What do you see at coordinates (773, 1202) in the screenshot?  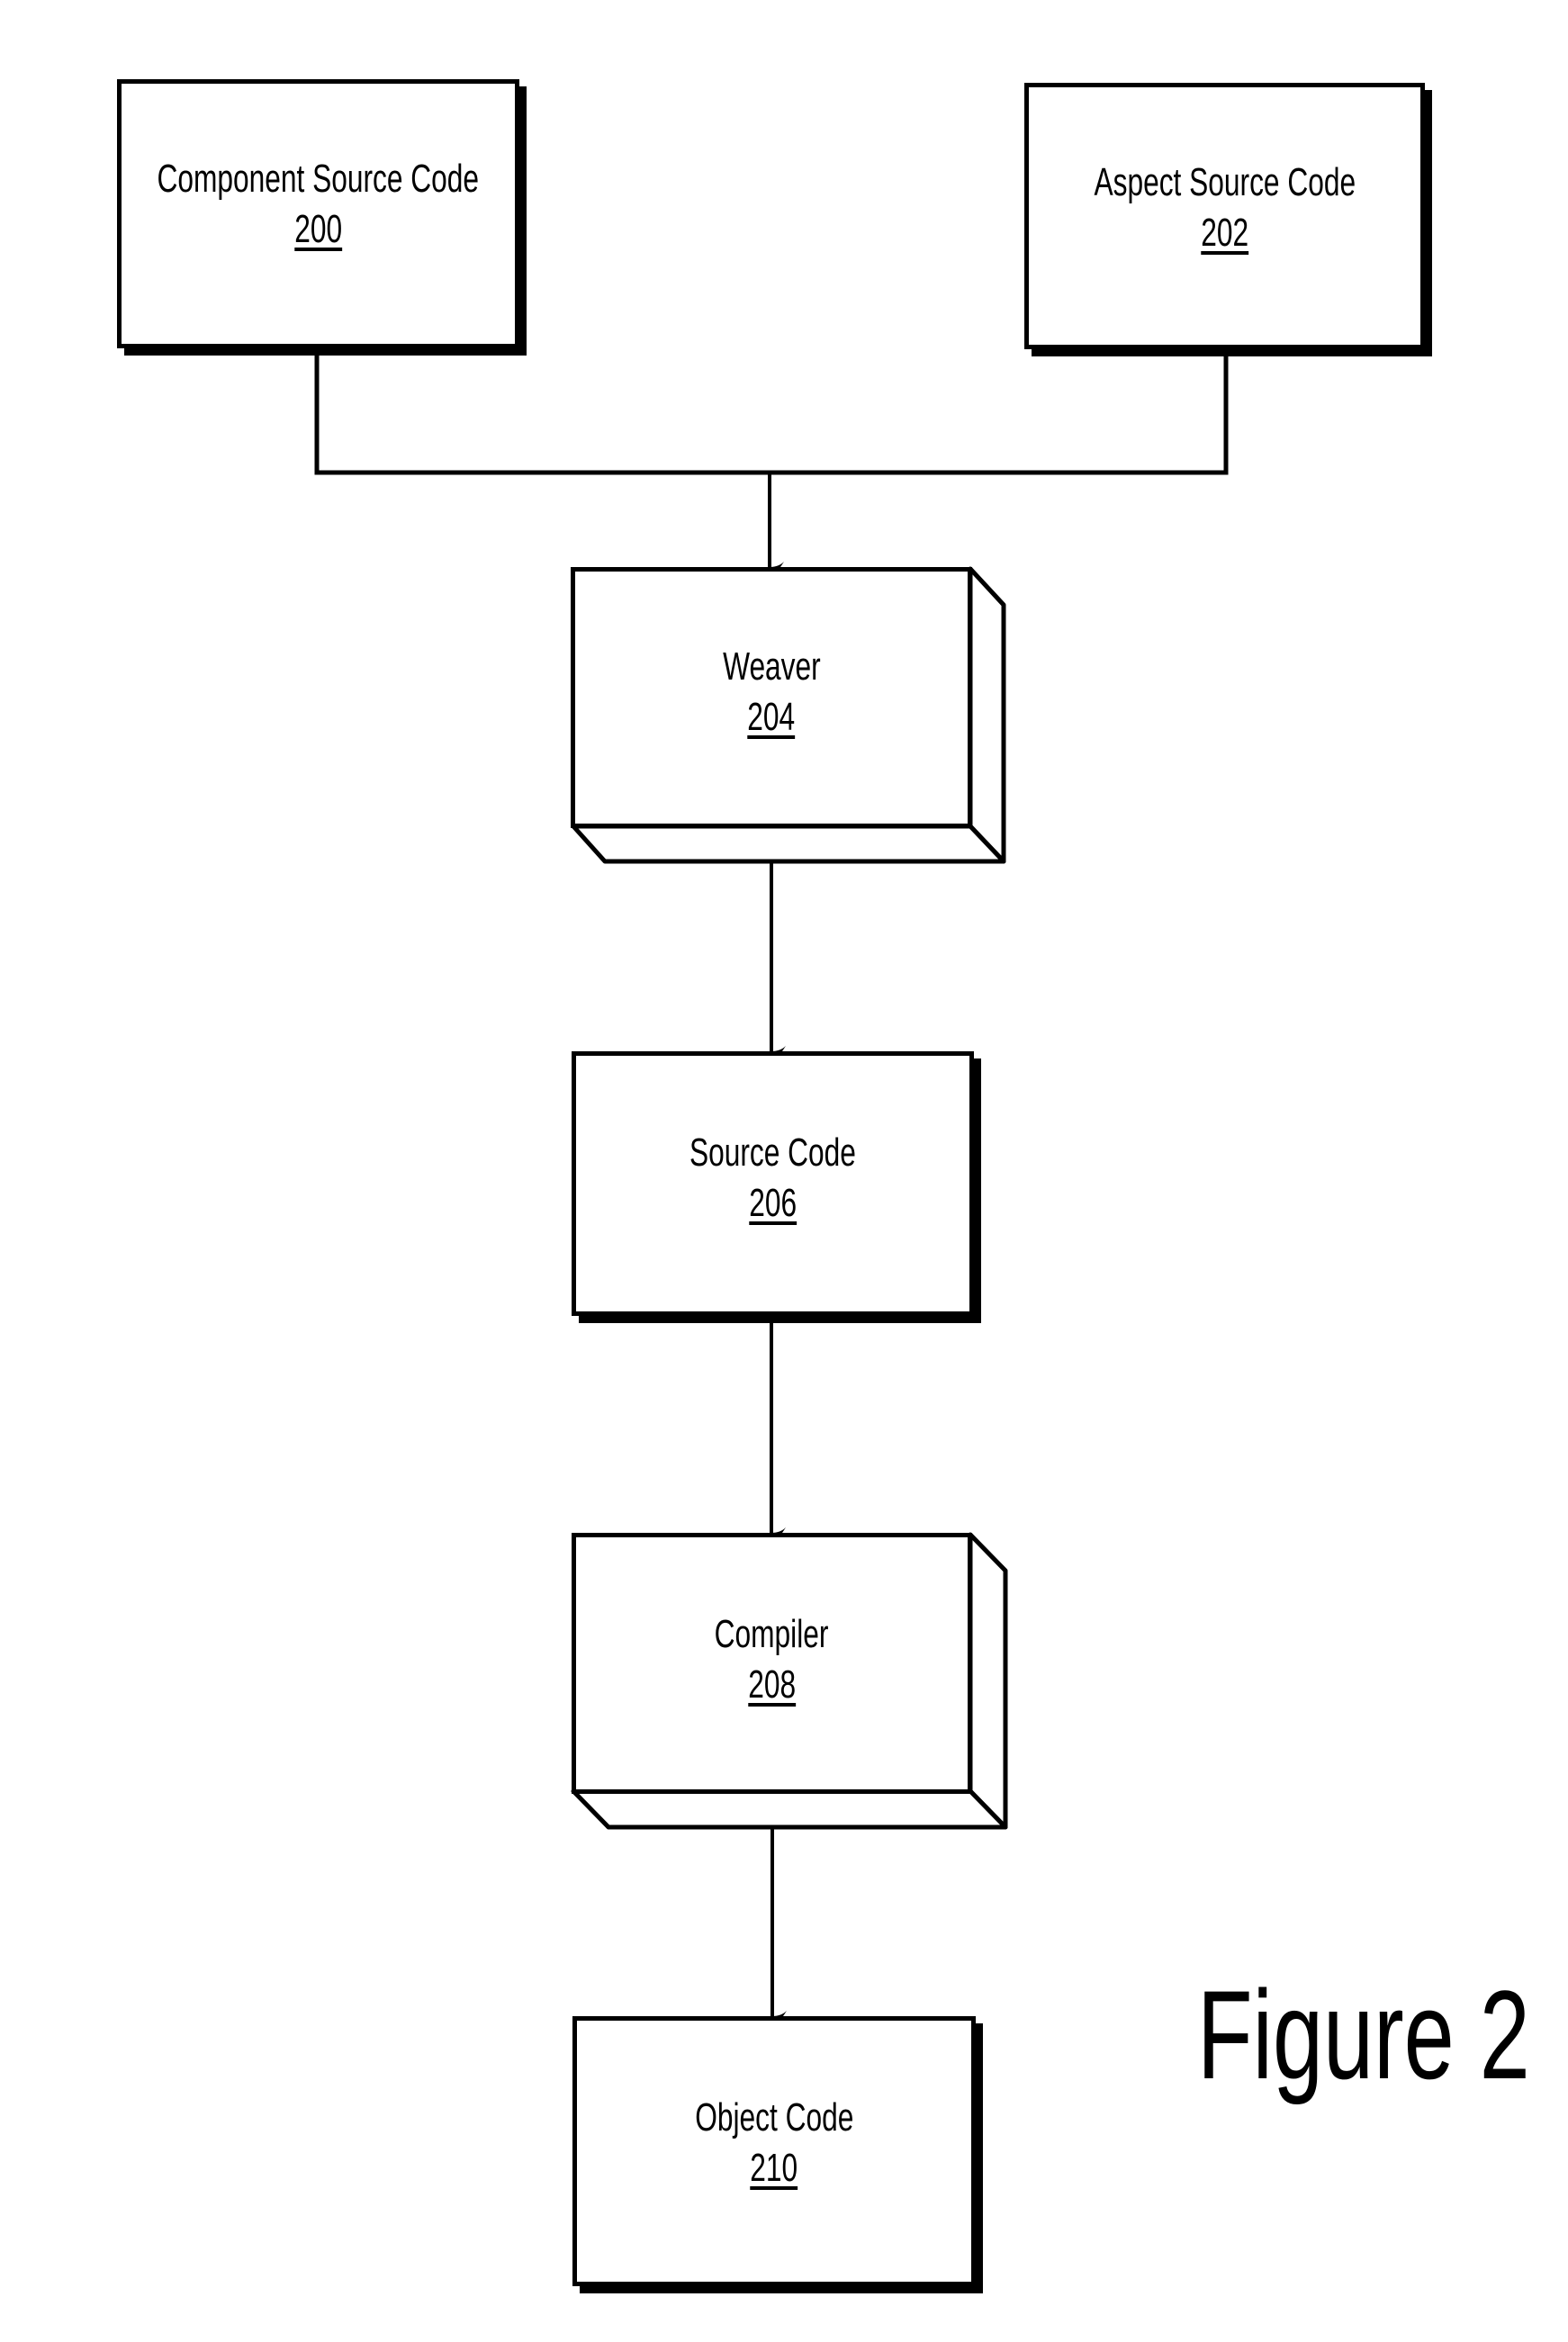 I see `node-ref-number: 206` at bounding box center [773, 1202].